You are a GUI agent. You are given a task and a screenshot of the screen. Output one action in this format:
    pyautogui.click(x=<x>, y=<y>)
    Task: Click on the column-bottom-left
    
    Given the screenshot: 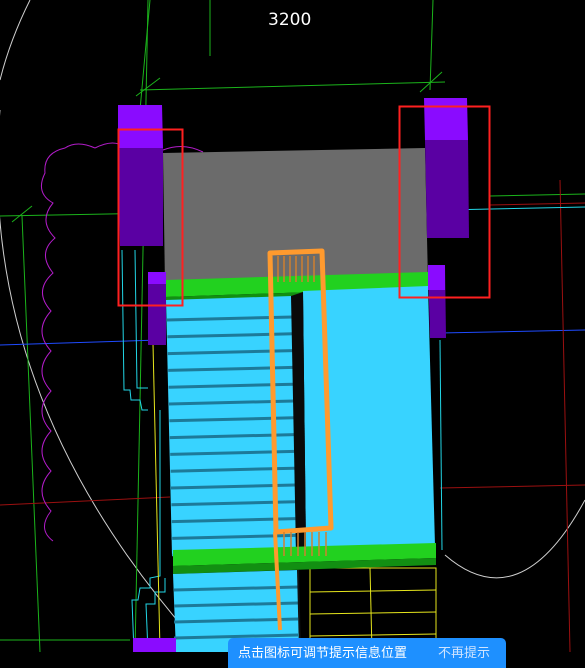 What is the action you would take?
    pyautogui.click(x=154, y=645)
    